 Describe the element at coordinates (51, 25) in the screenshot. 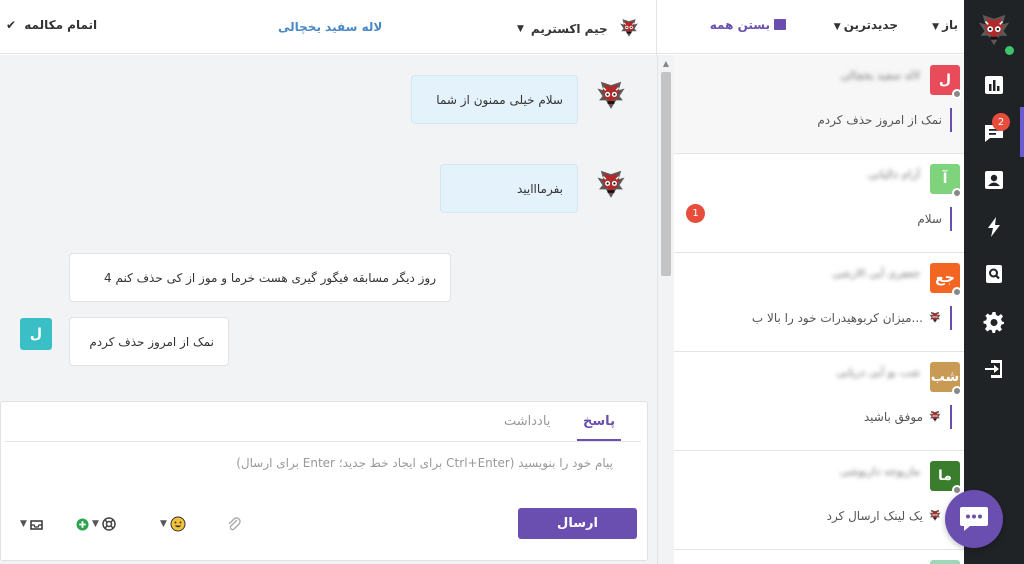

I see `finish-chat-button: ✔ اتمام مکالمه` at that location.